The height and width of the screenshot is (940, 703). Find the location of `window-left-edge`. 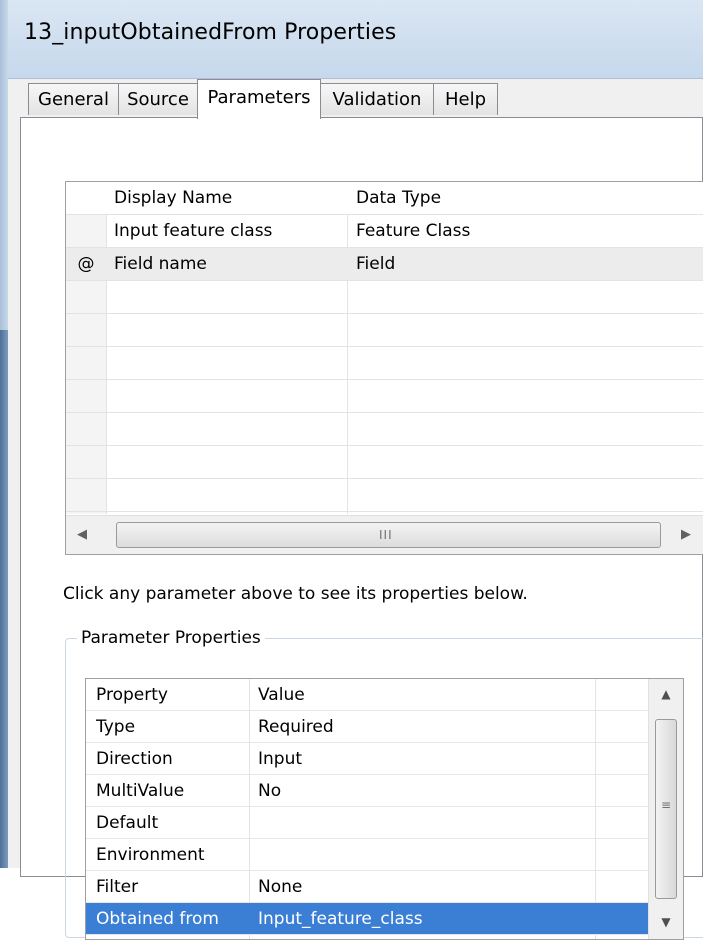

window-left-edge is located at coordinates (4, 434).